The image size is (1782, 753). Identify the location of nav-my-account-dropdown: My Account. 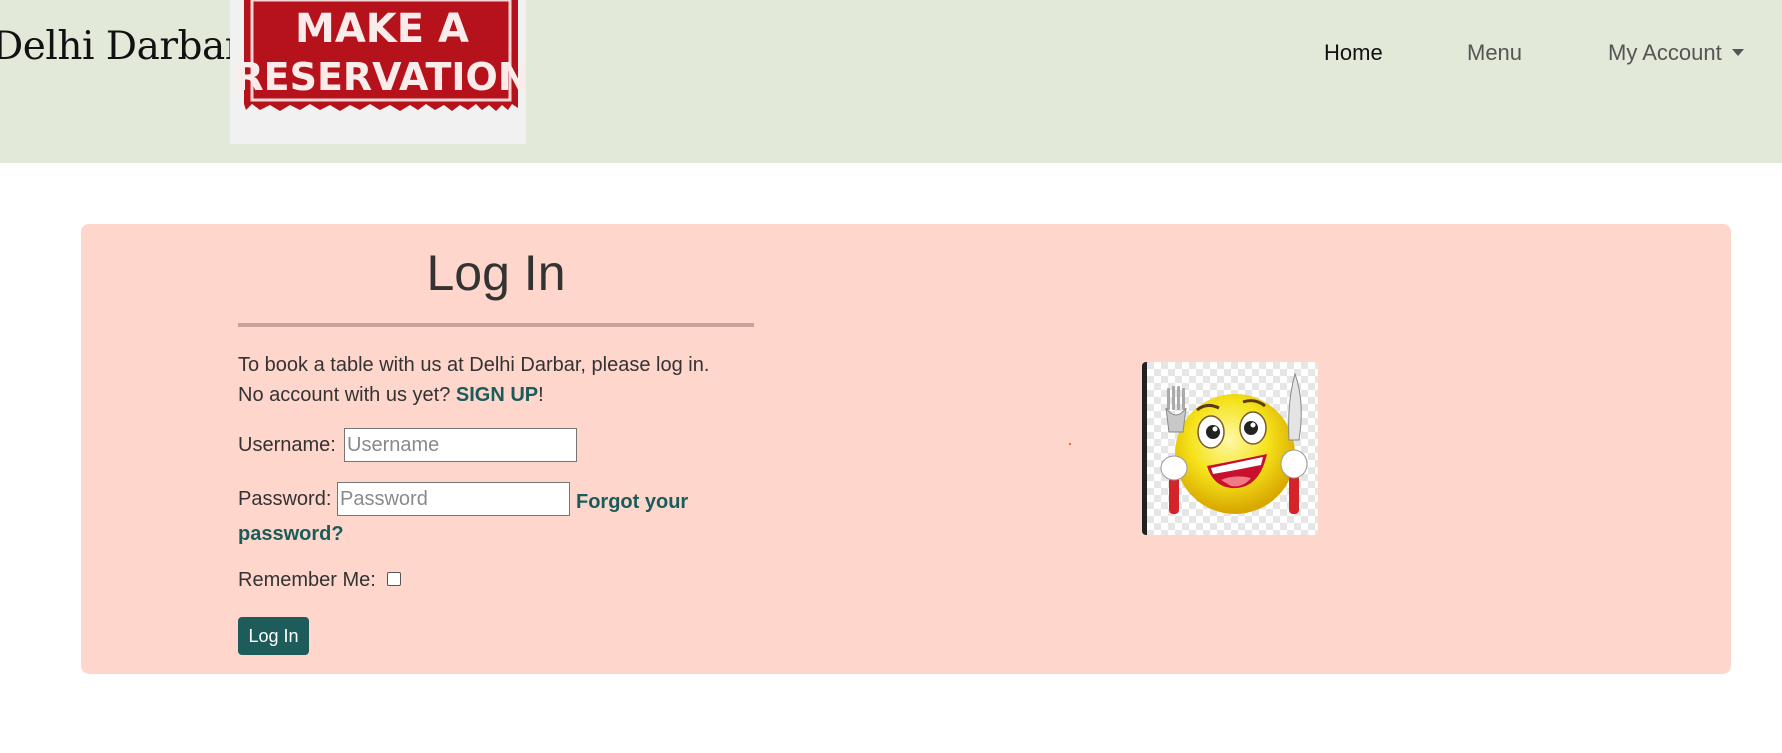
(1676, 53).